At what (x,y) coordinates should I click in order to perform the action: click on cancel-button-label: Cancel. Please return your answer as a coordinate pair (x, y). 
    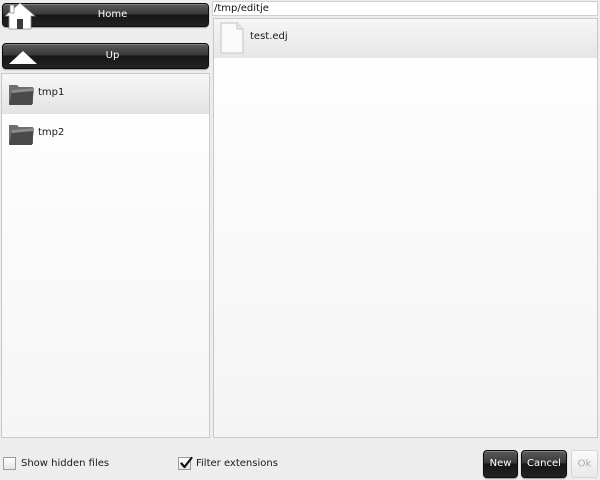
    Looking at the image, I should click on (544, 463).